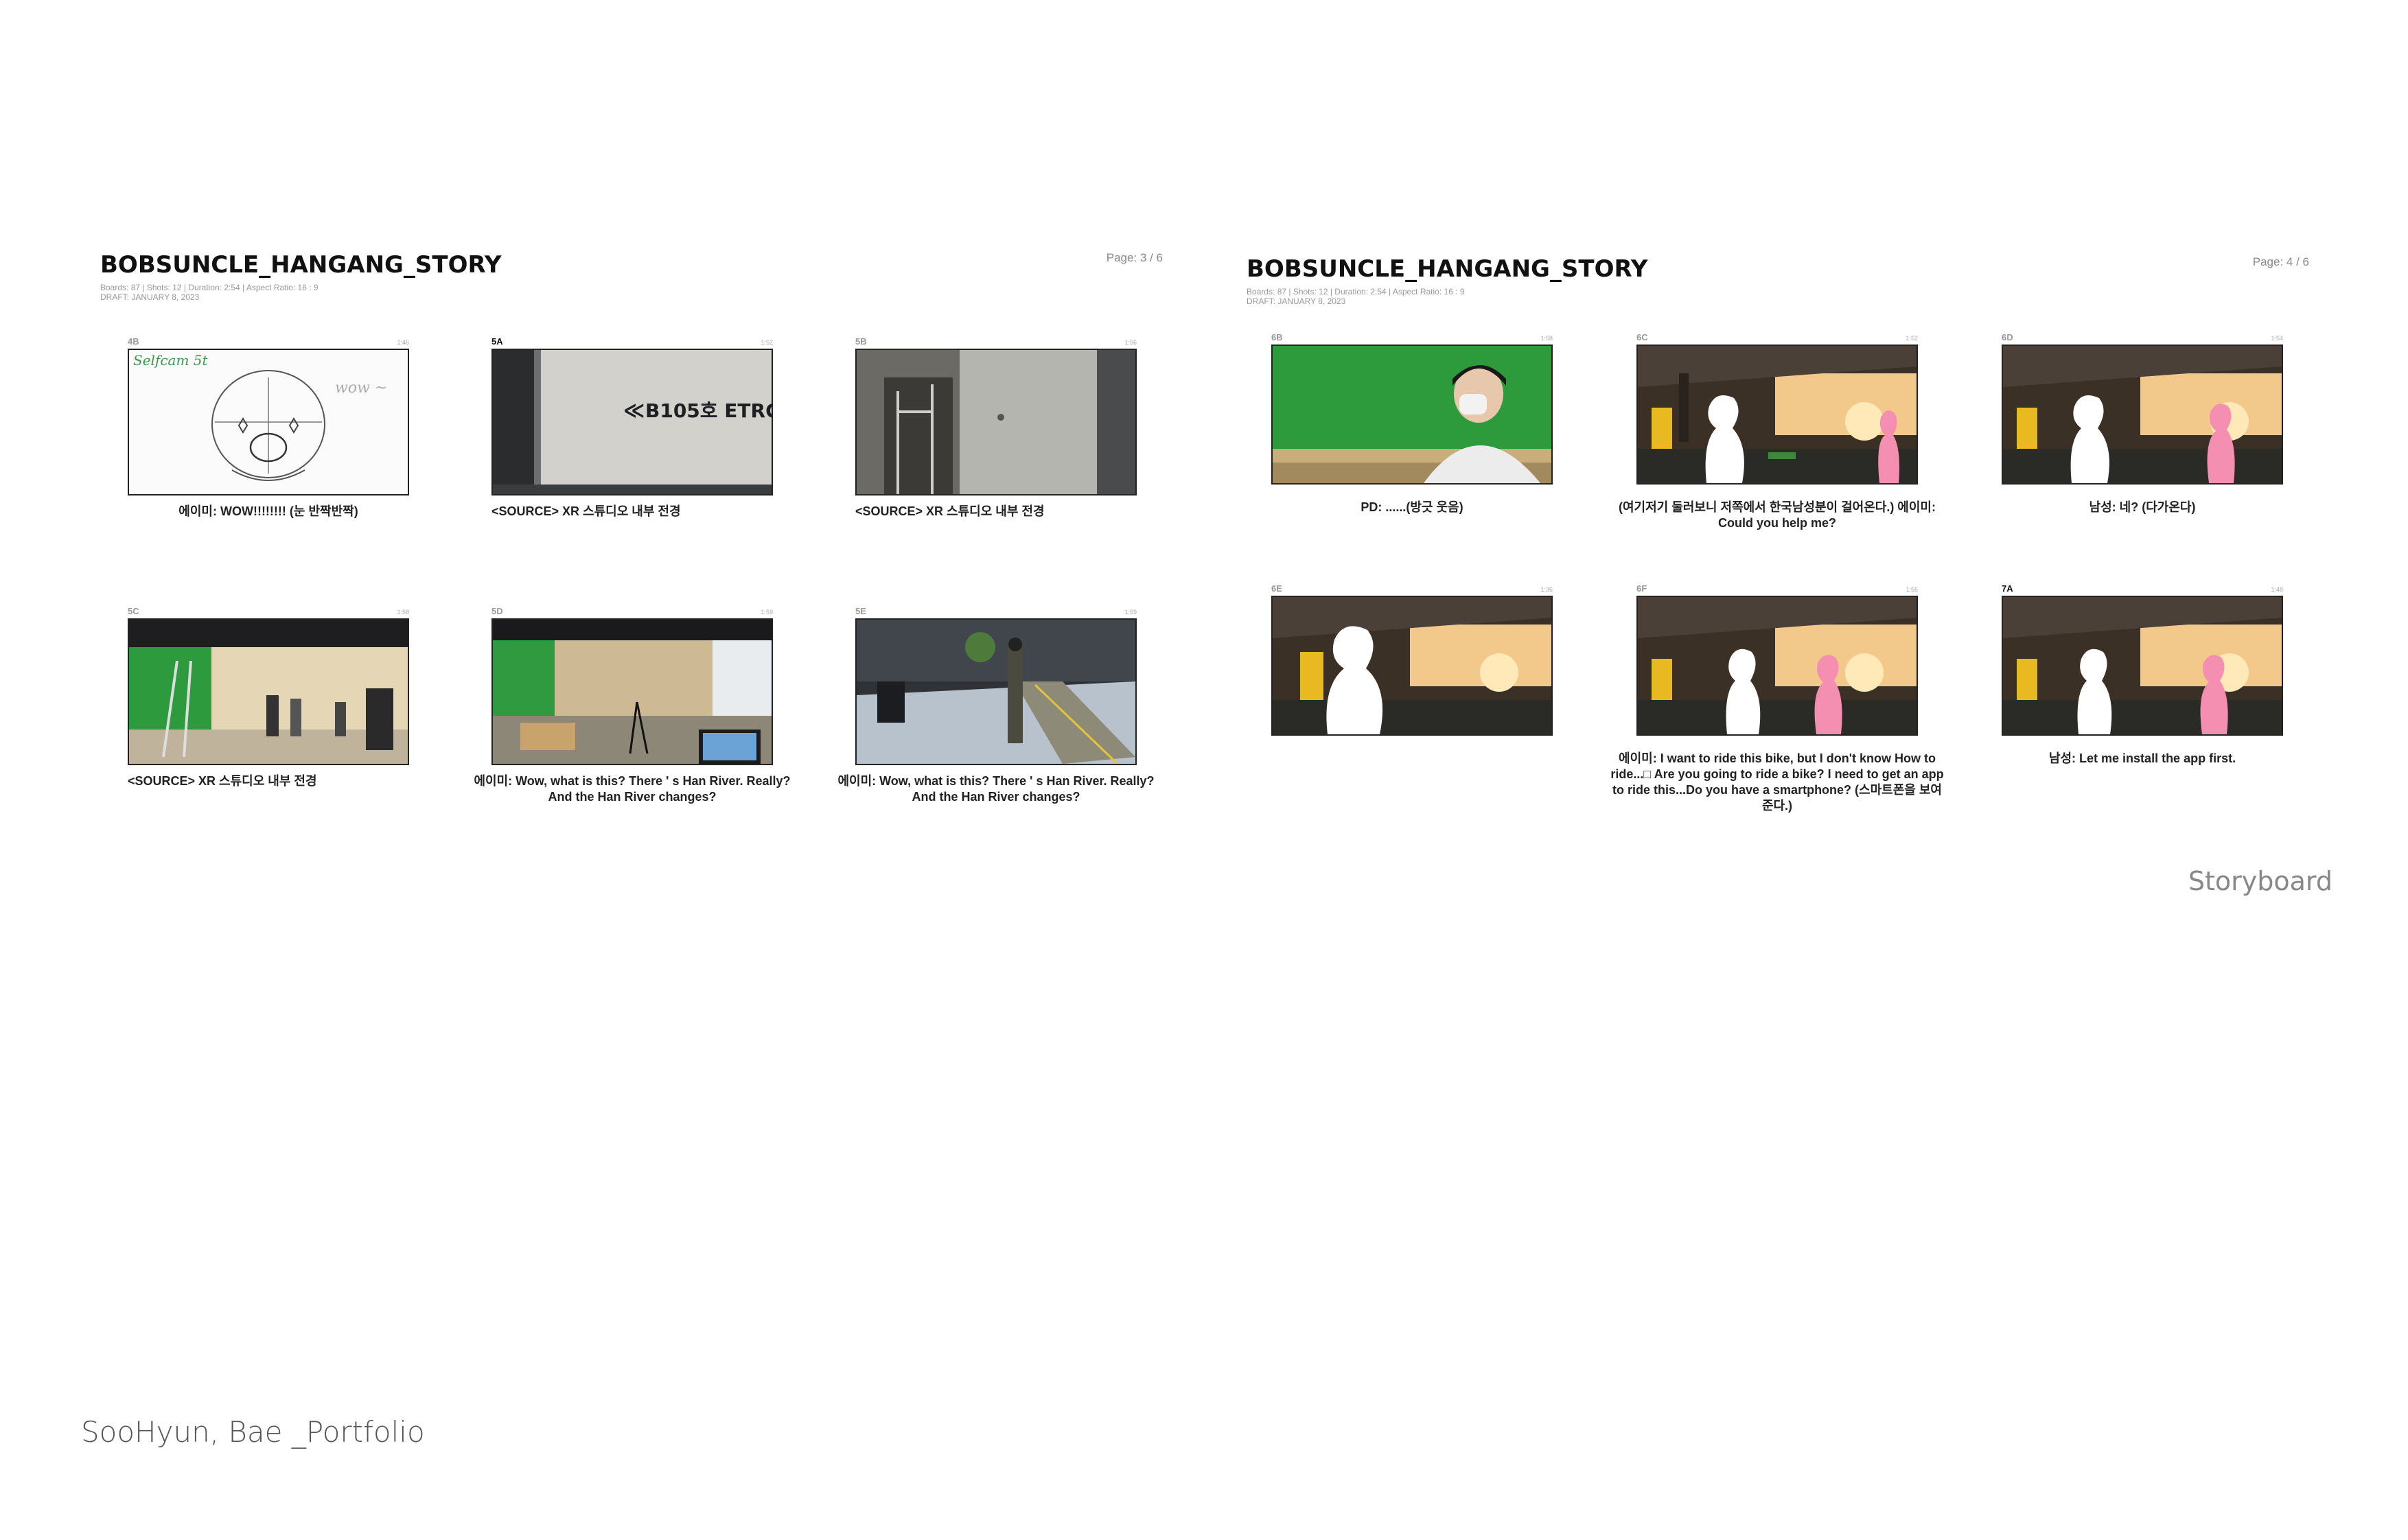  Describe the element at coordinates (1641, 588) in the screenshot. I see `panel-id: 6F` at that location.